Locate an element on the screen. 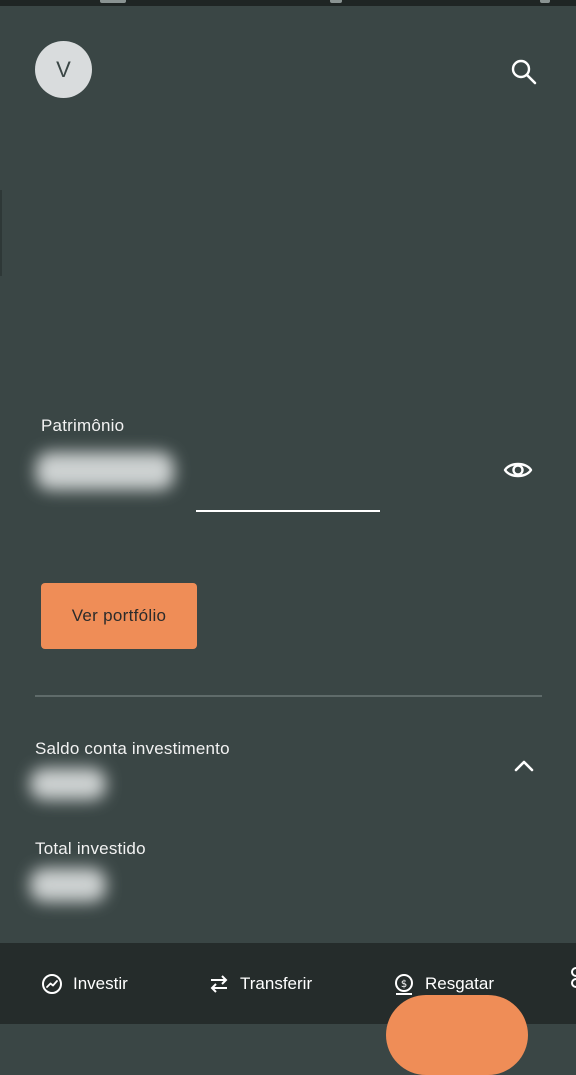 This screenshot has width=576, height=1075. wealth-value-hidden is located at coordinates (105, 471).